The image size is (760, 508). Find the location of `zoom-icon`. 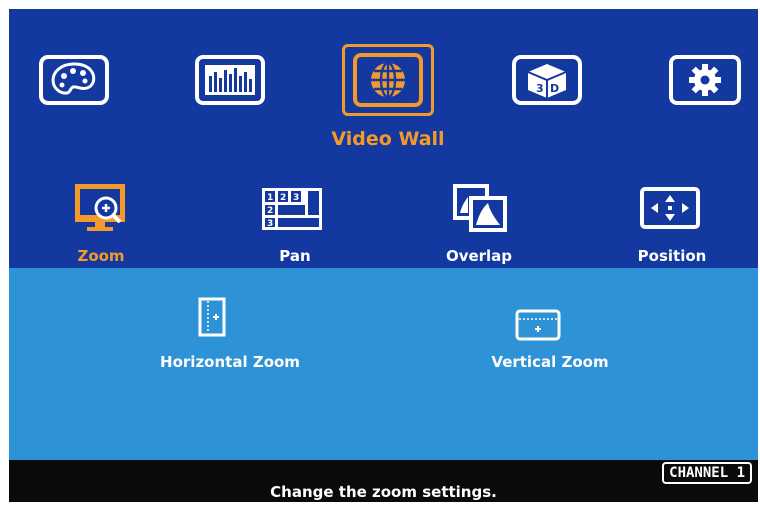

zoom-icon is located at coordinates (100, 207).